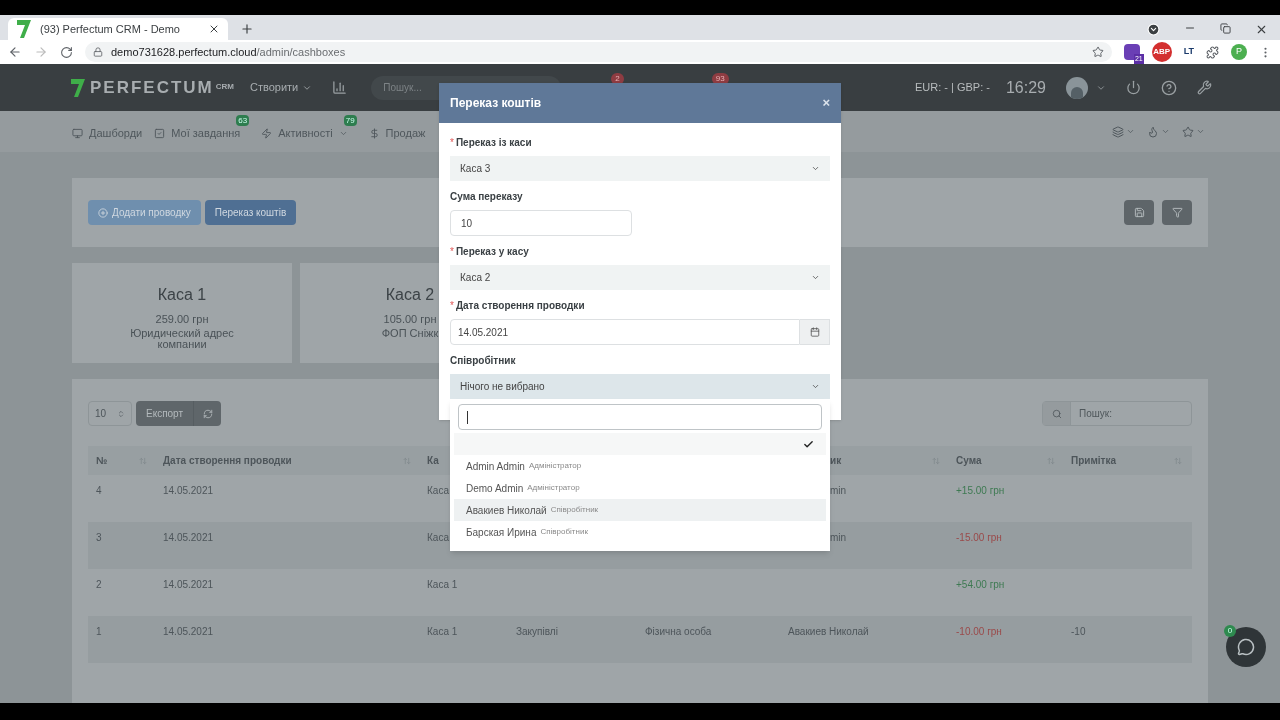  I want to click on column-header: Сума, so click(969, 460).